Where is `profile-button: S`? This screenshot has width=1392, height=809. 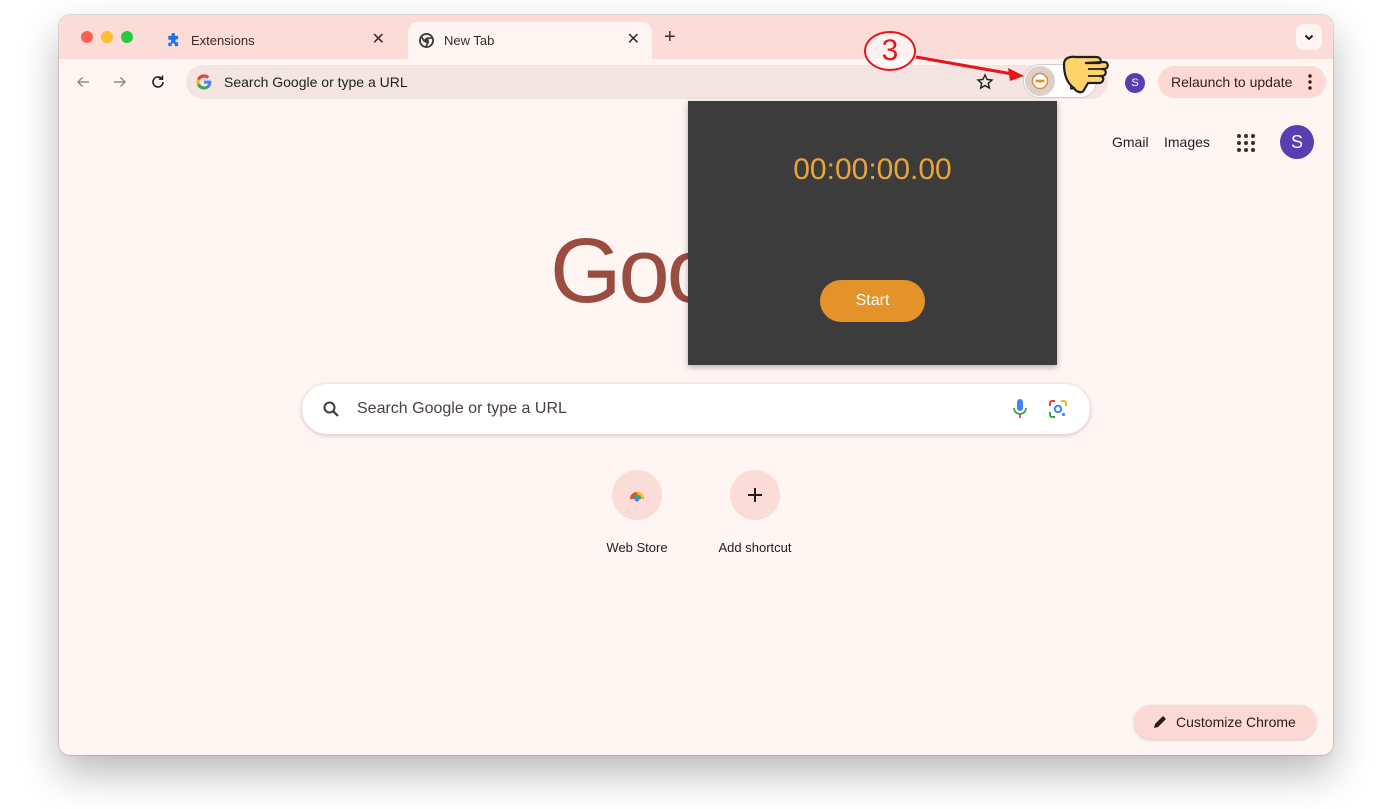
profile-button: S is located at coordinates (1135, 83).